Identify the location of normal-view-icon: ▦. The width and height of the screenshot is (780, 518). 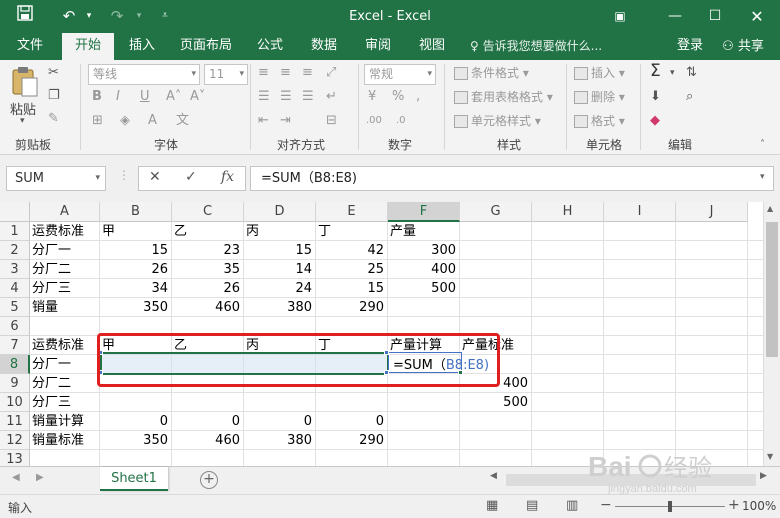
(492, 505).